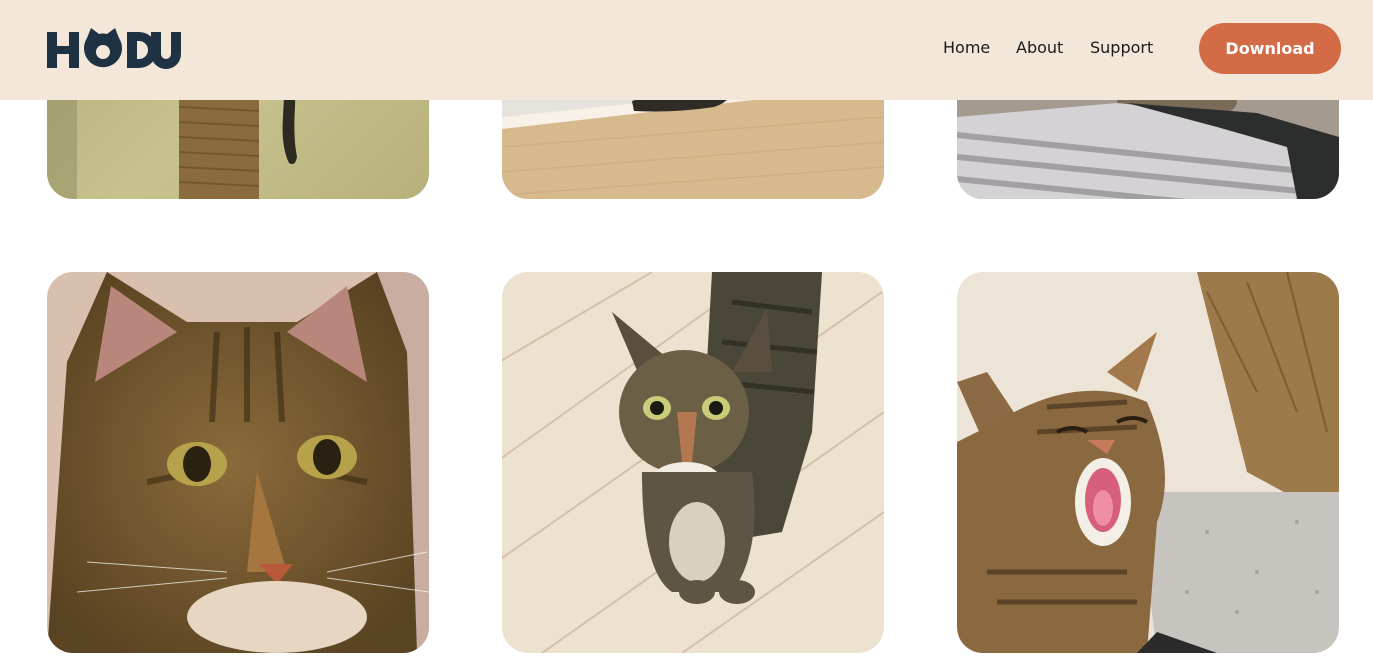 Image resolution: width=1373 pixels, height=658 pixels. What do you see at coordinates (1039, 47) in the screenshot?
I see `nav-about-link: About` at bounding box center [1039, 47].